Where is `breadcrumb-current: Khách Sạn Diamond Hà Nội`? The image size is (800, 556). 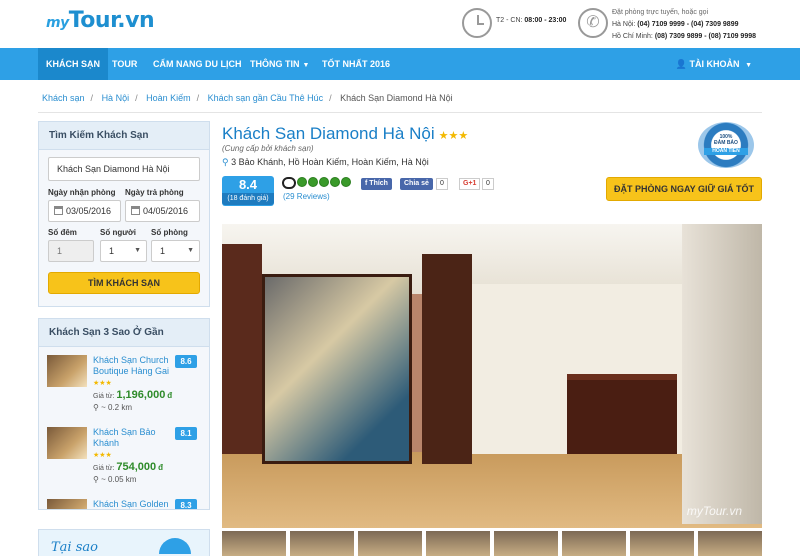
breadcrumb-current: Khách Sạn Diamond Hà Nội is located at coordinates (396, 98).